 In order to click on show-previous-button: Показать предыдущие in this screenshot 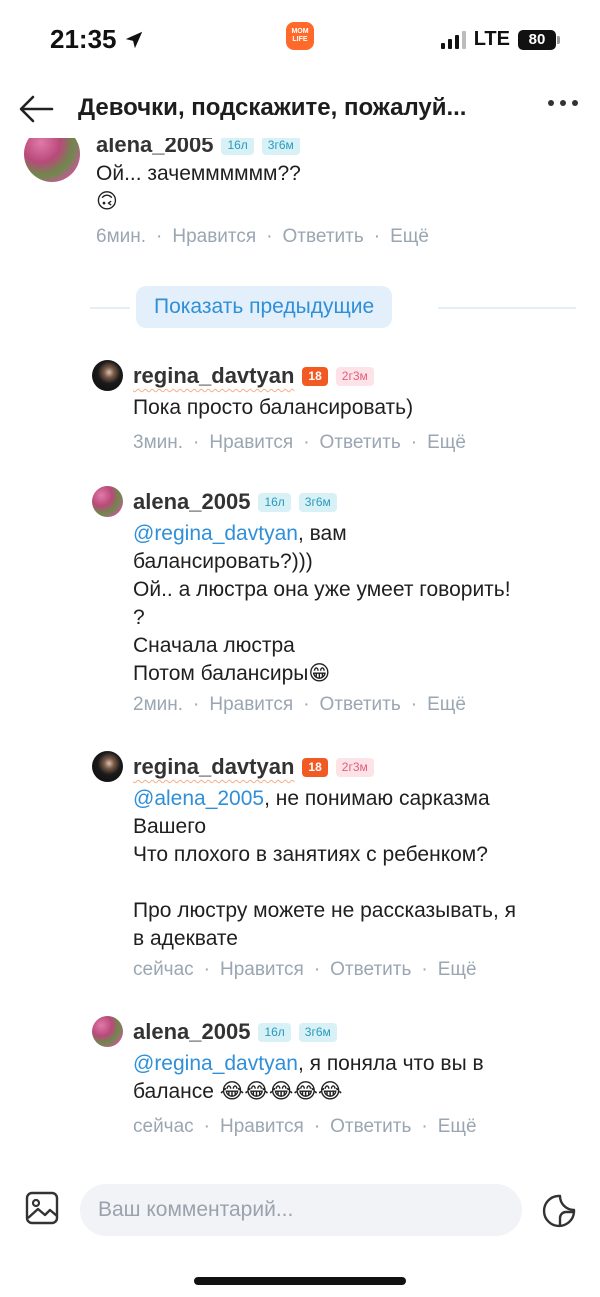, I will do `click(264, 307)`.